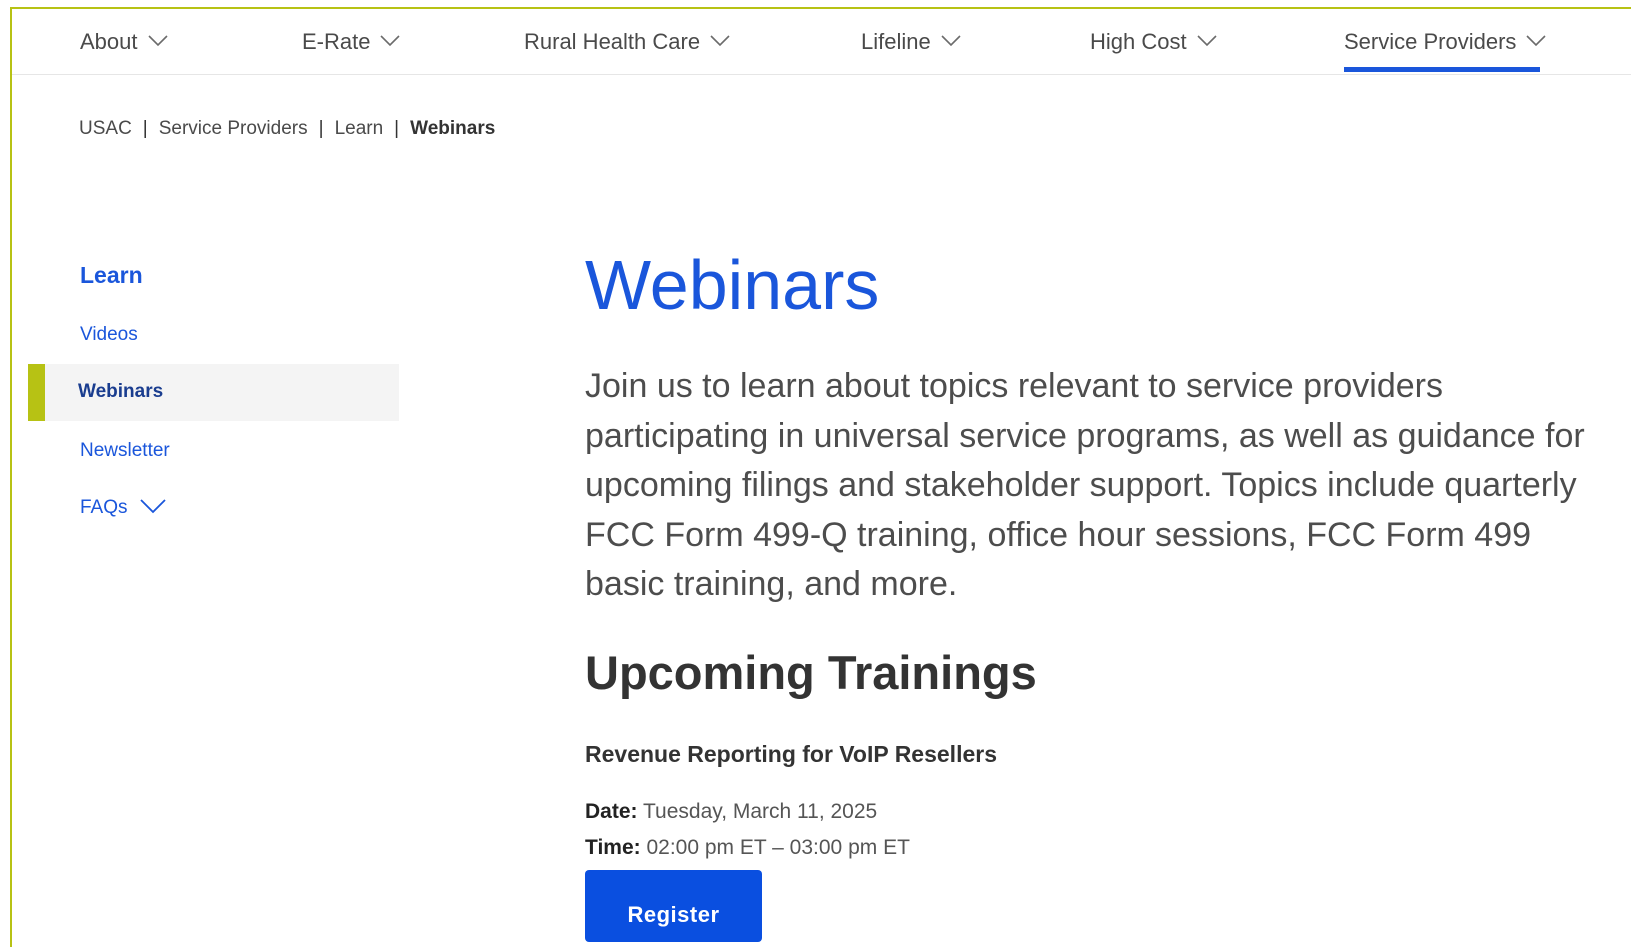 The image size is (1631, 947). What do you see at coordinates (105, 128) in the screenshot?
I see `breadcrumb-link-usac: USAC` at bounding box center [105, 128].